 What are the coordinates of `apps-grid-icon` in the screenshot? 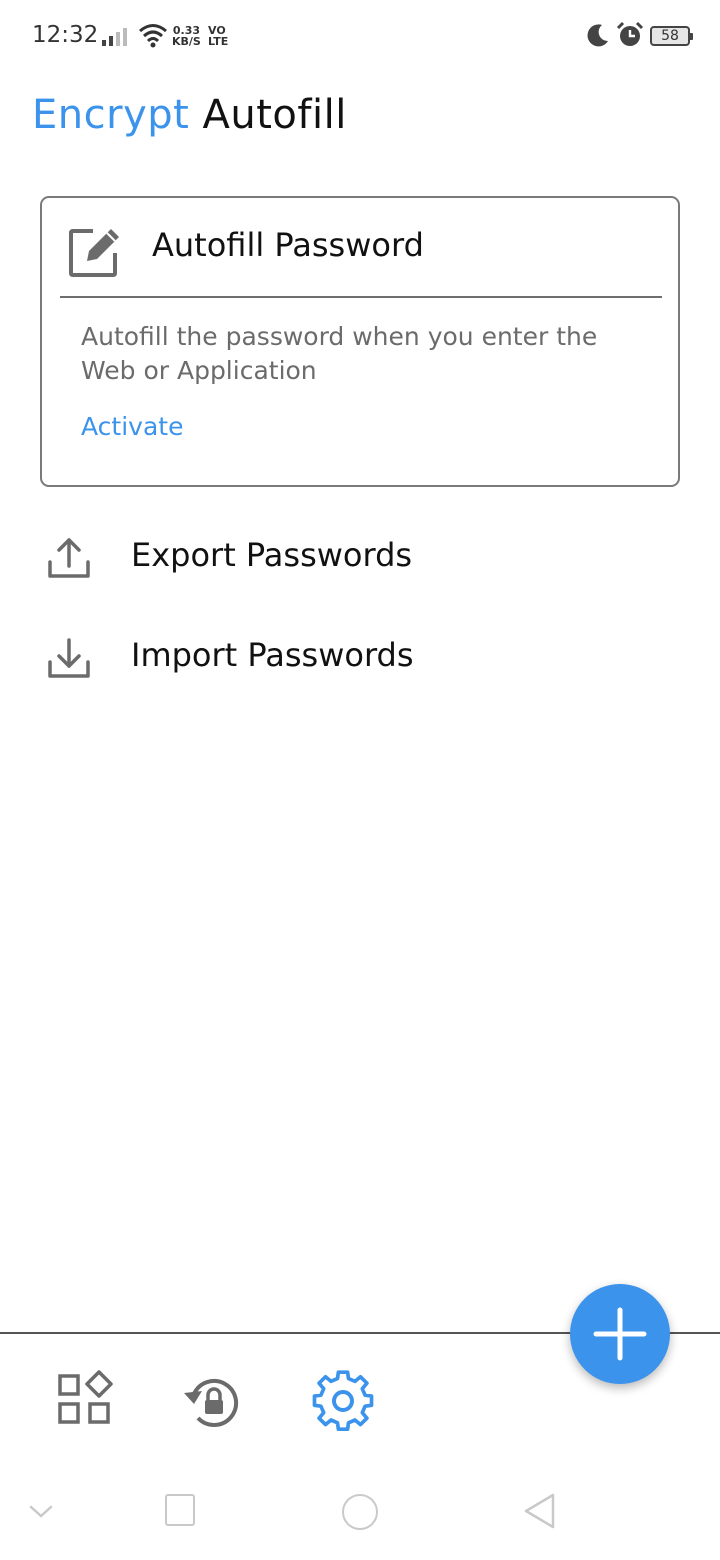 It's located at (85, 1397).